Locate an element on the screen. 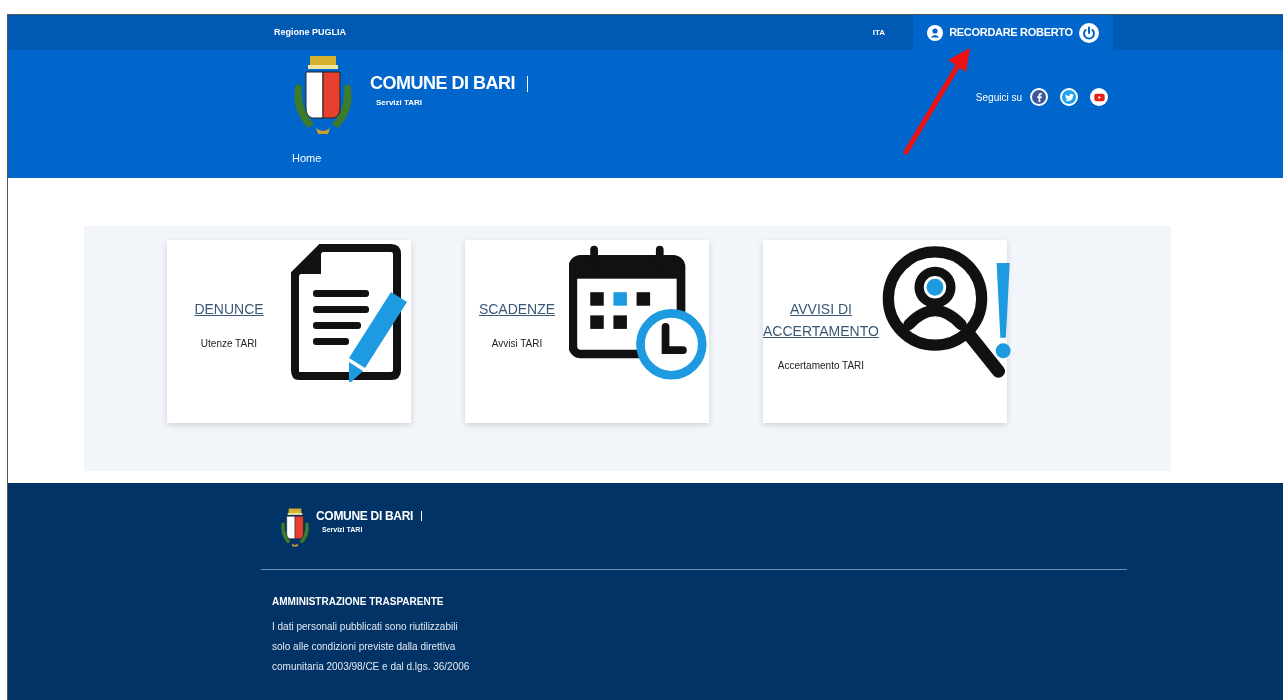  social-label: Seguici su is located at coordinates (998, 98).